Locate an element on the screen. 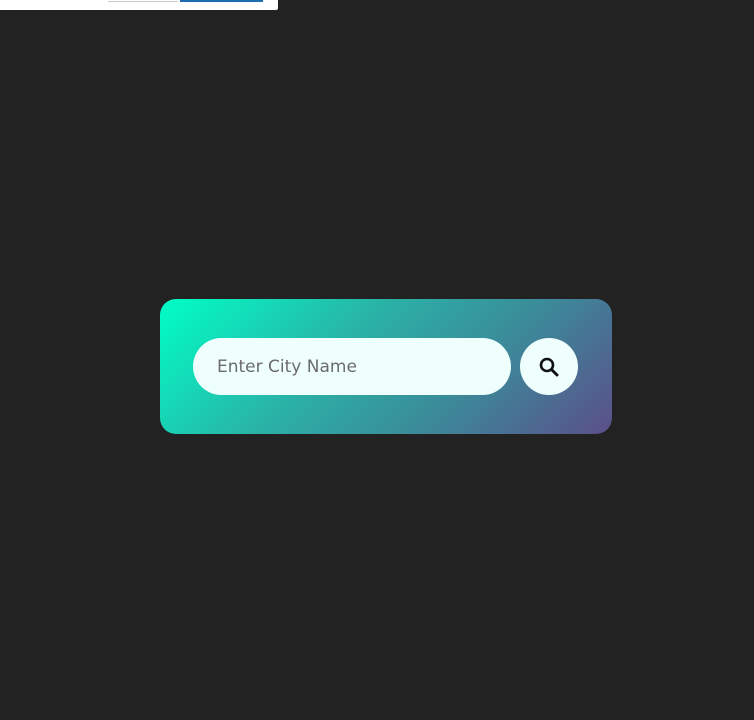 The width and height of the screenshot is (754, 720). overlay-divider is located at coordinates (143, 1).